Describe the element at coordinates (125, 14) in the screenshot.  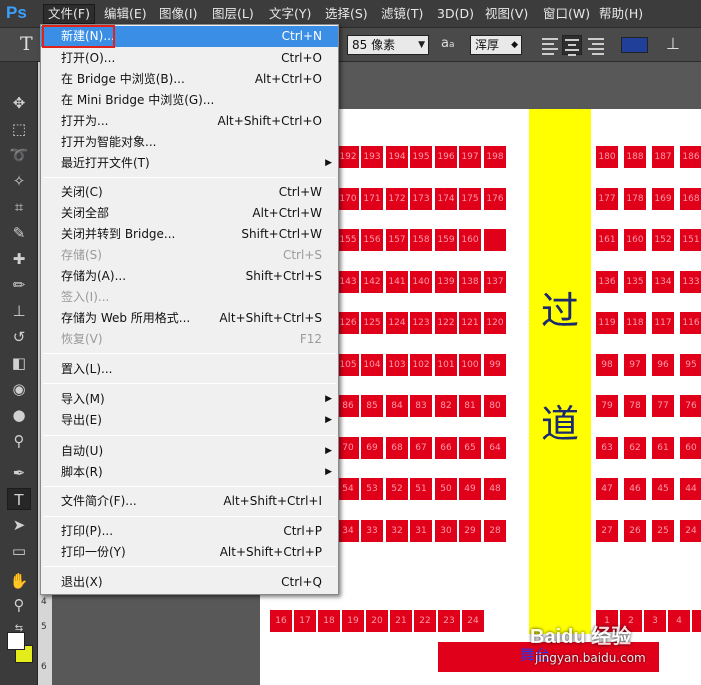
I see `menu-edit: 编辑(E)` at that location.